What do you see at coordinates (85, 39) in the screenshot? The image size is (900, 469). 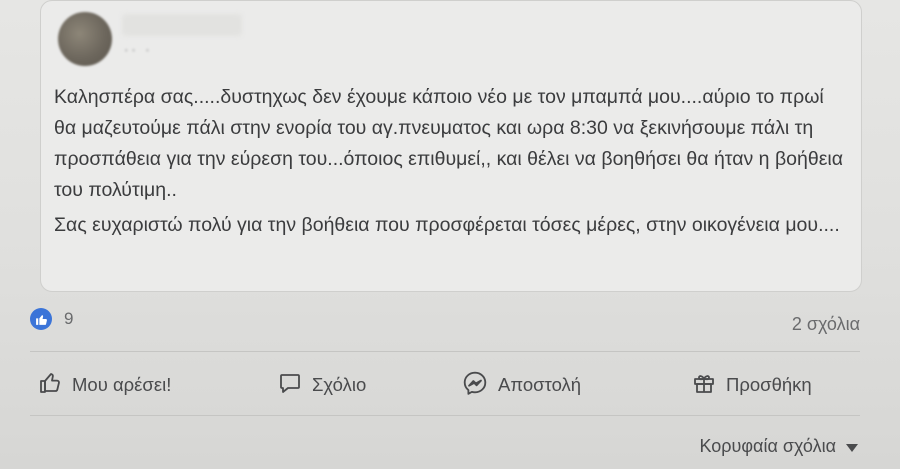 I see `avatar` at bounding box center [85, 39].